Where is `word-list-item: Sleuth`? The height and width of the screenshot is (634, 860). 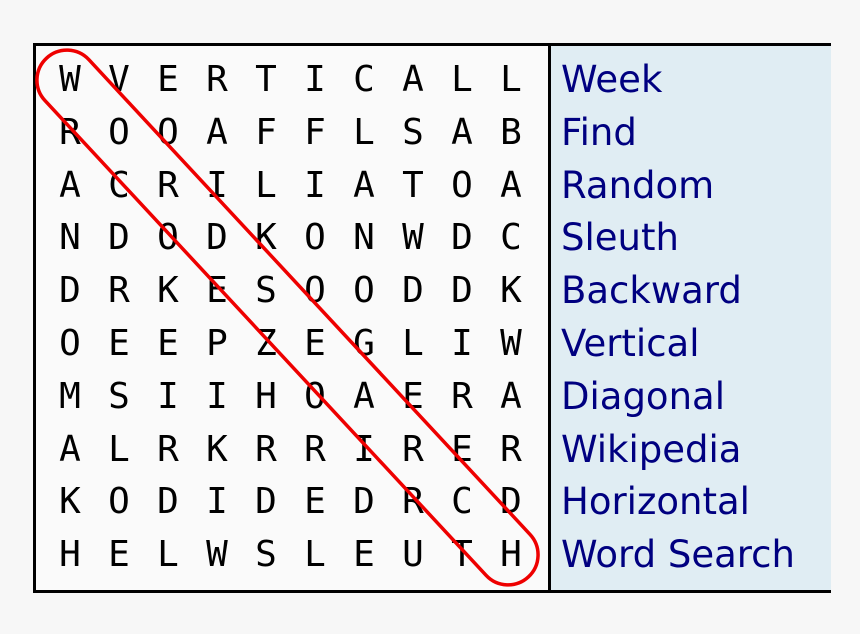 word-list-item: Sleuth is located at coordinates (620, 238).